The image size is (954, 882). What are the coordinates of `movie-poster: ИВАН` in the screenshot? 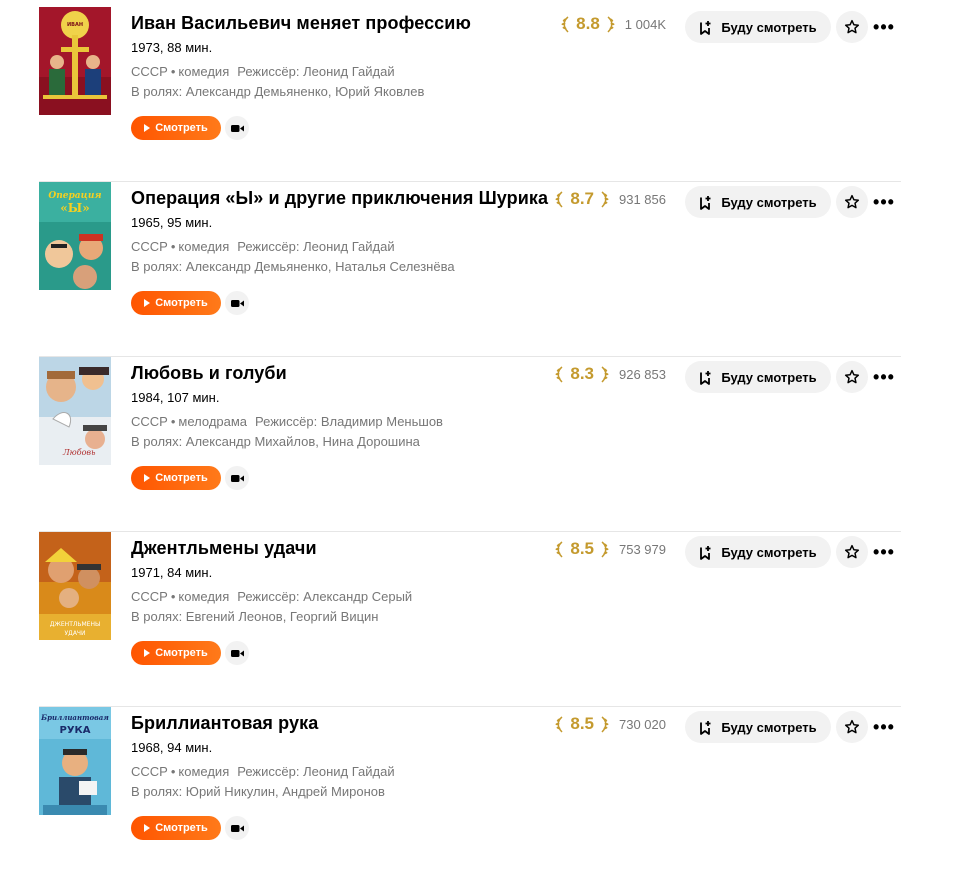 It's located at (75, 61).